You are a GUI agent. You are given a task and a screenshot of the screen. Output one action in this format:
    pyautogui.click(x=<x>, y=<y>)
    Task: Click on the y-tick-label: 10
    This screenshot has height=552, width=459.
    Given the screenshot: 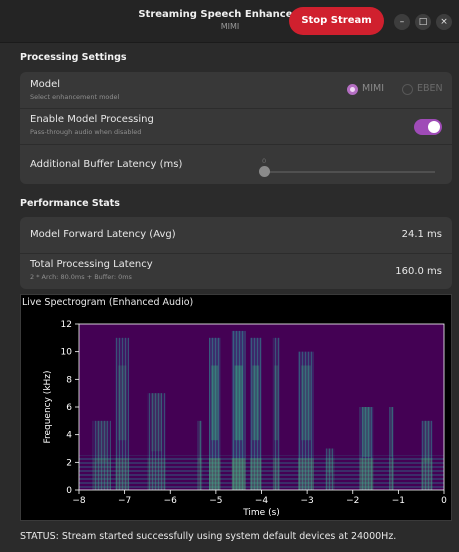 What is the action you would take?
    pyautogui.click(x=67, y=353)
    